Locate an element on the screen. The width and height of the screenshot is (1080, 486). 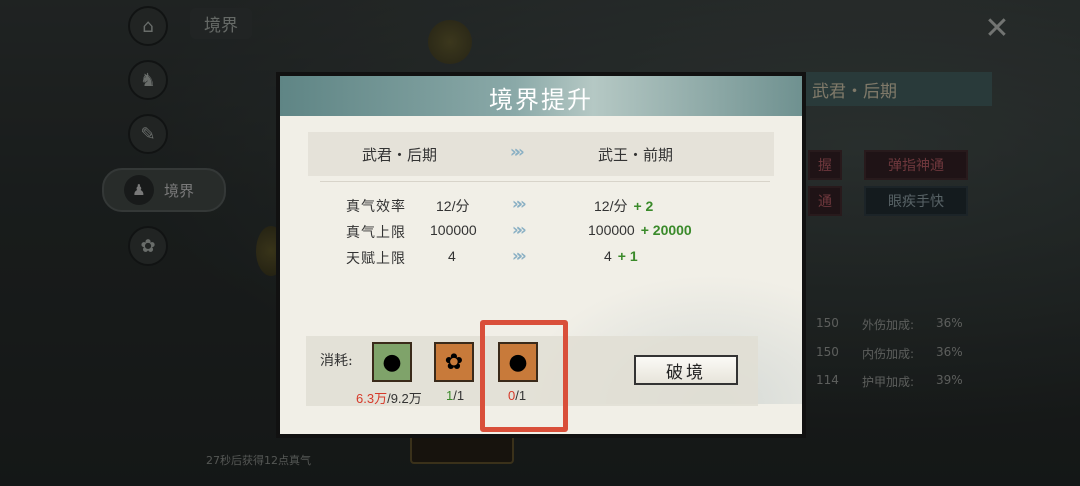
break-realm-button: 破境 is located at coordinates (686, 370).